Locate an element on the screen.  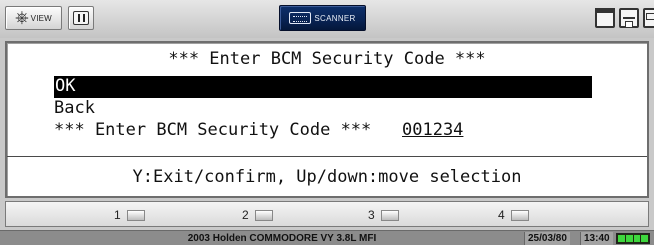
view-button: ⎈ VIEW is located at coordinates (33, 18).